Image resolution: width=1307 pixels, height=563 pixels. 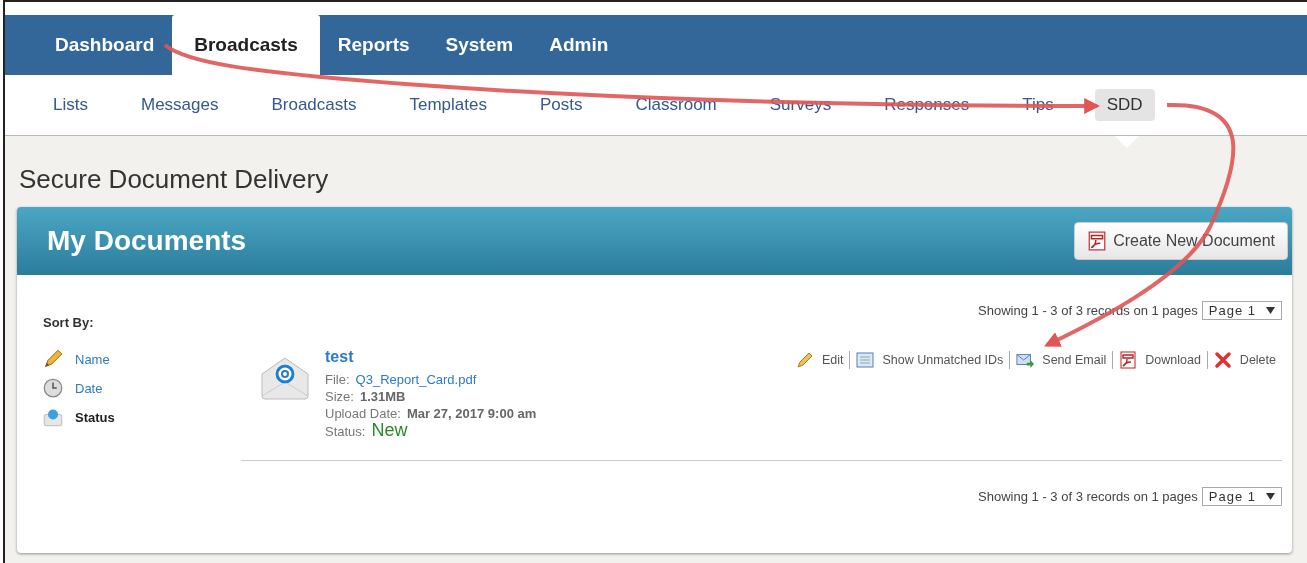 I want to click on clock-icon, so click(x=53, y=388).